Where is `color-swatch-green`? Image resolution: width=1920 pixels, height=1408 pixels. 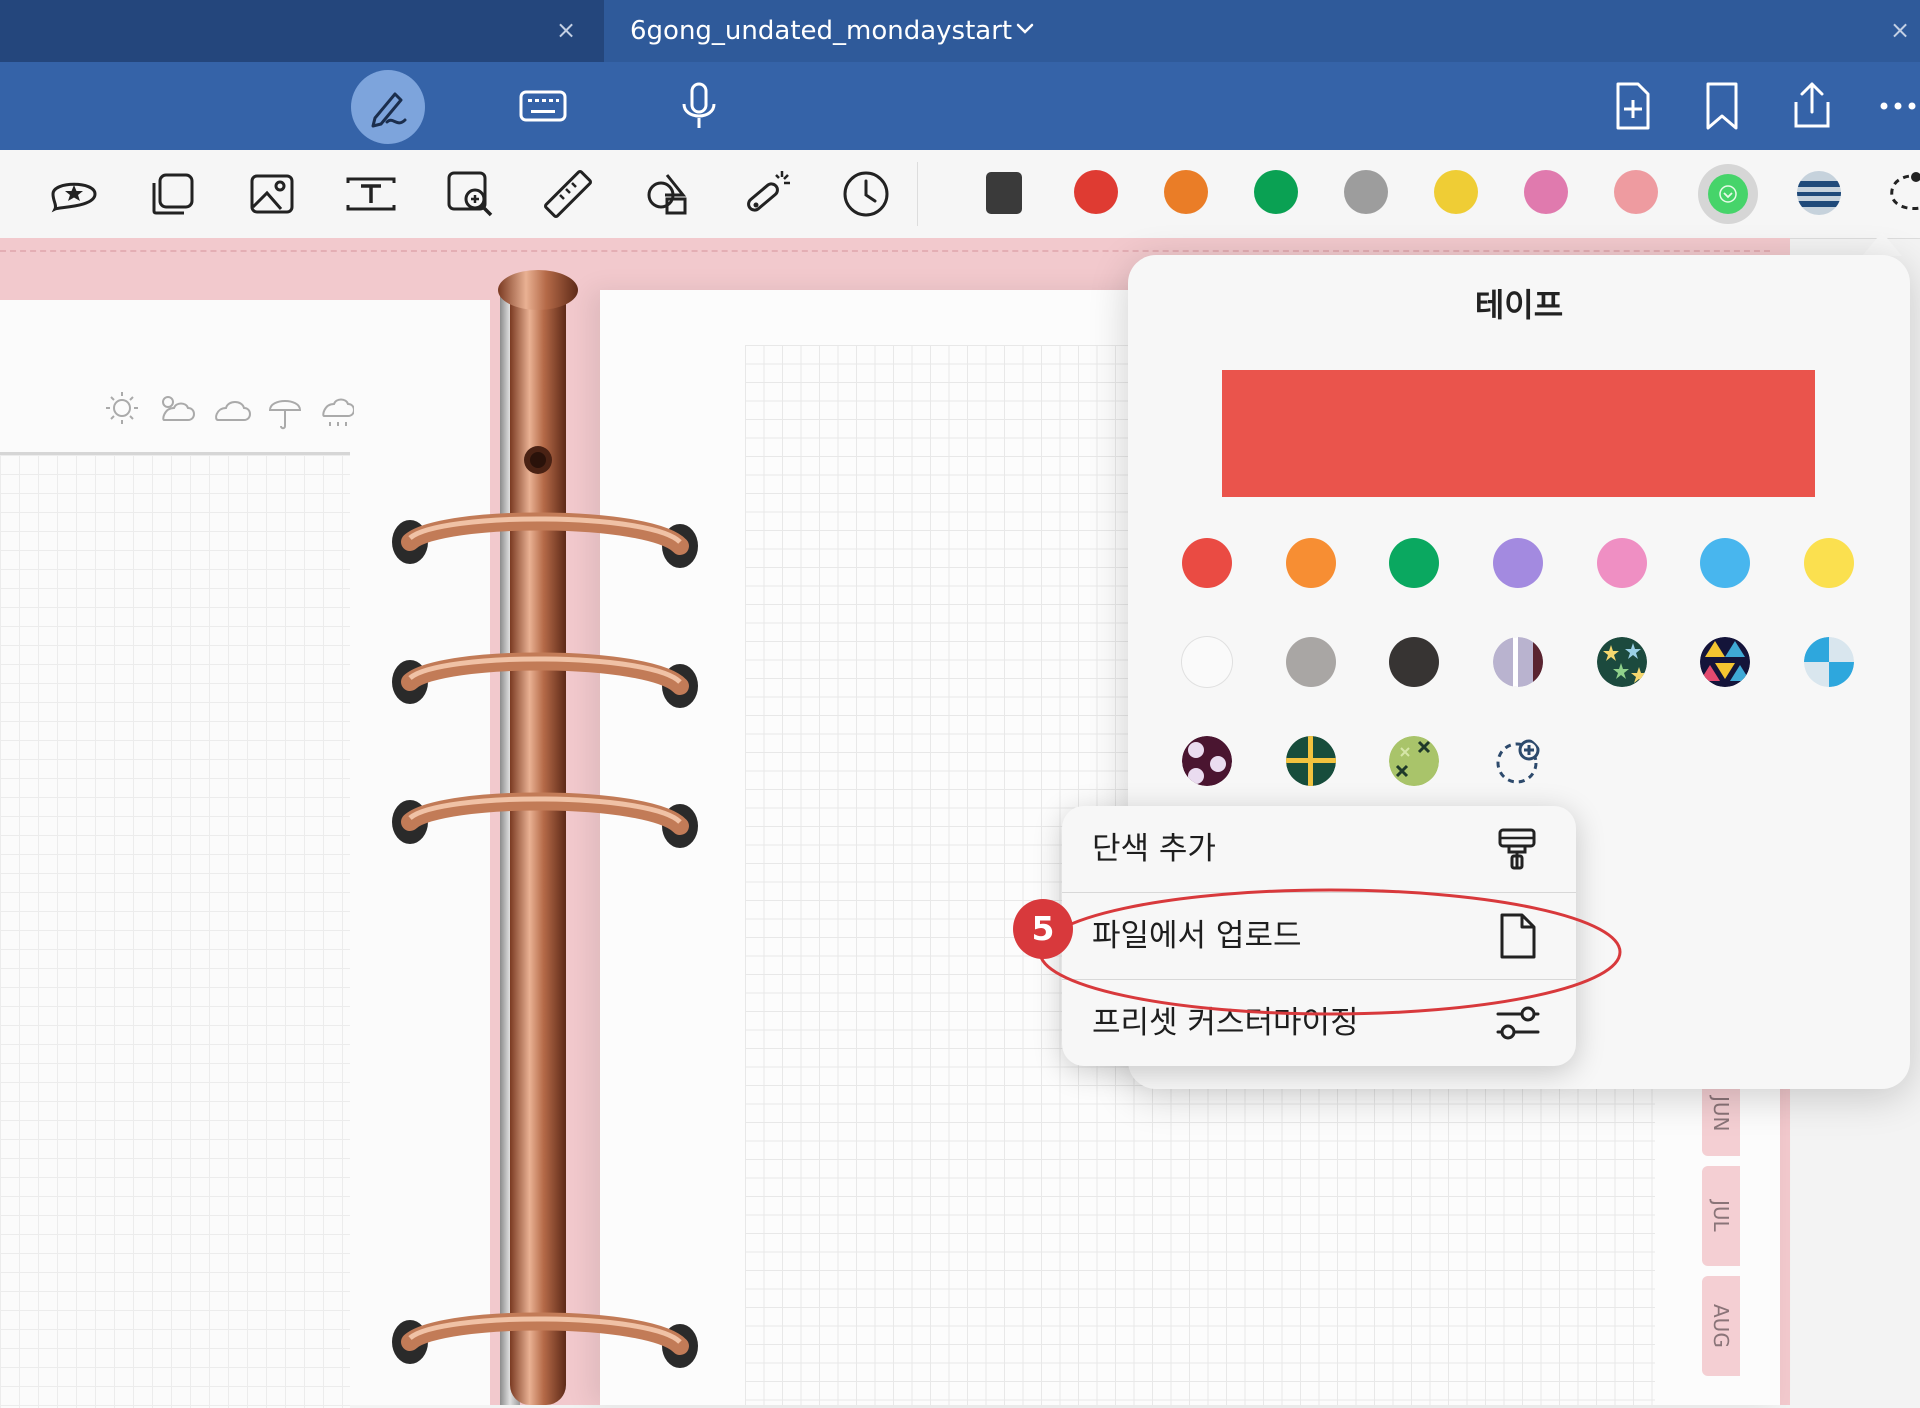
color-swatch-green is located at coordinates (1276, 192).